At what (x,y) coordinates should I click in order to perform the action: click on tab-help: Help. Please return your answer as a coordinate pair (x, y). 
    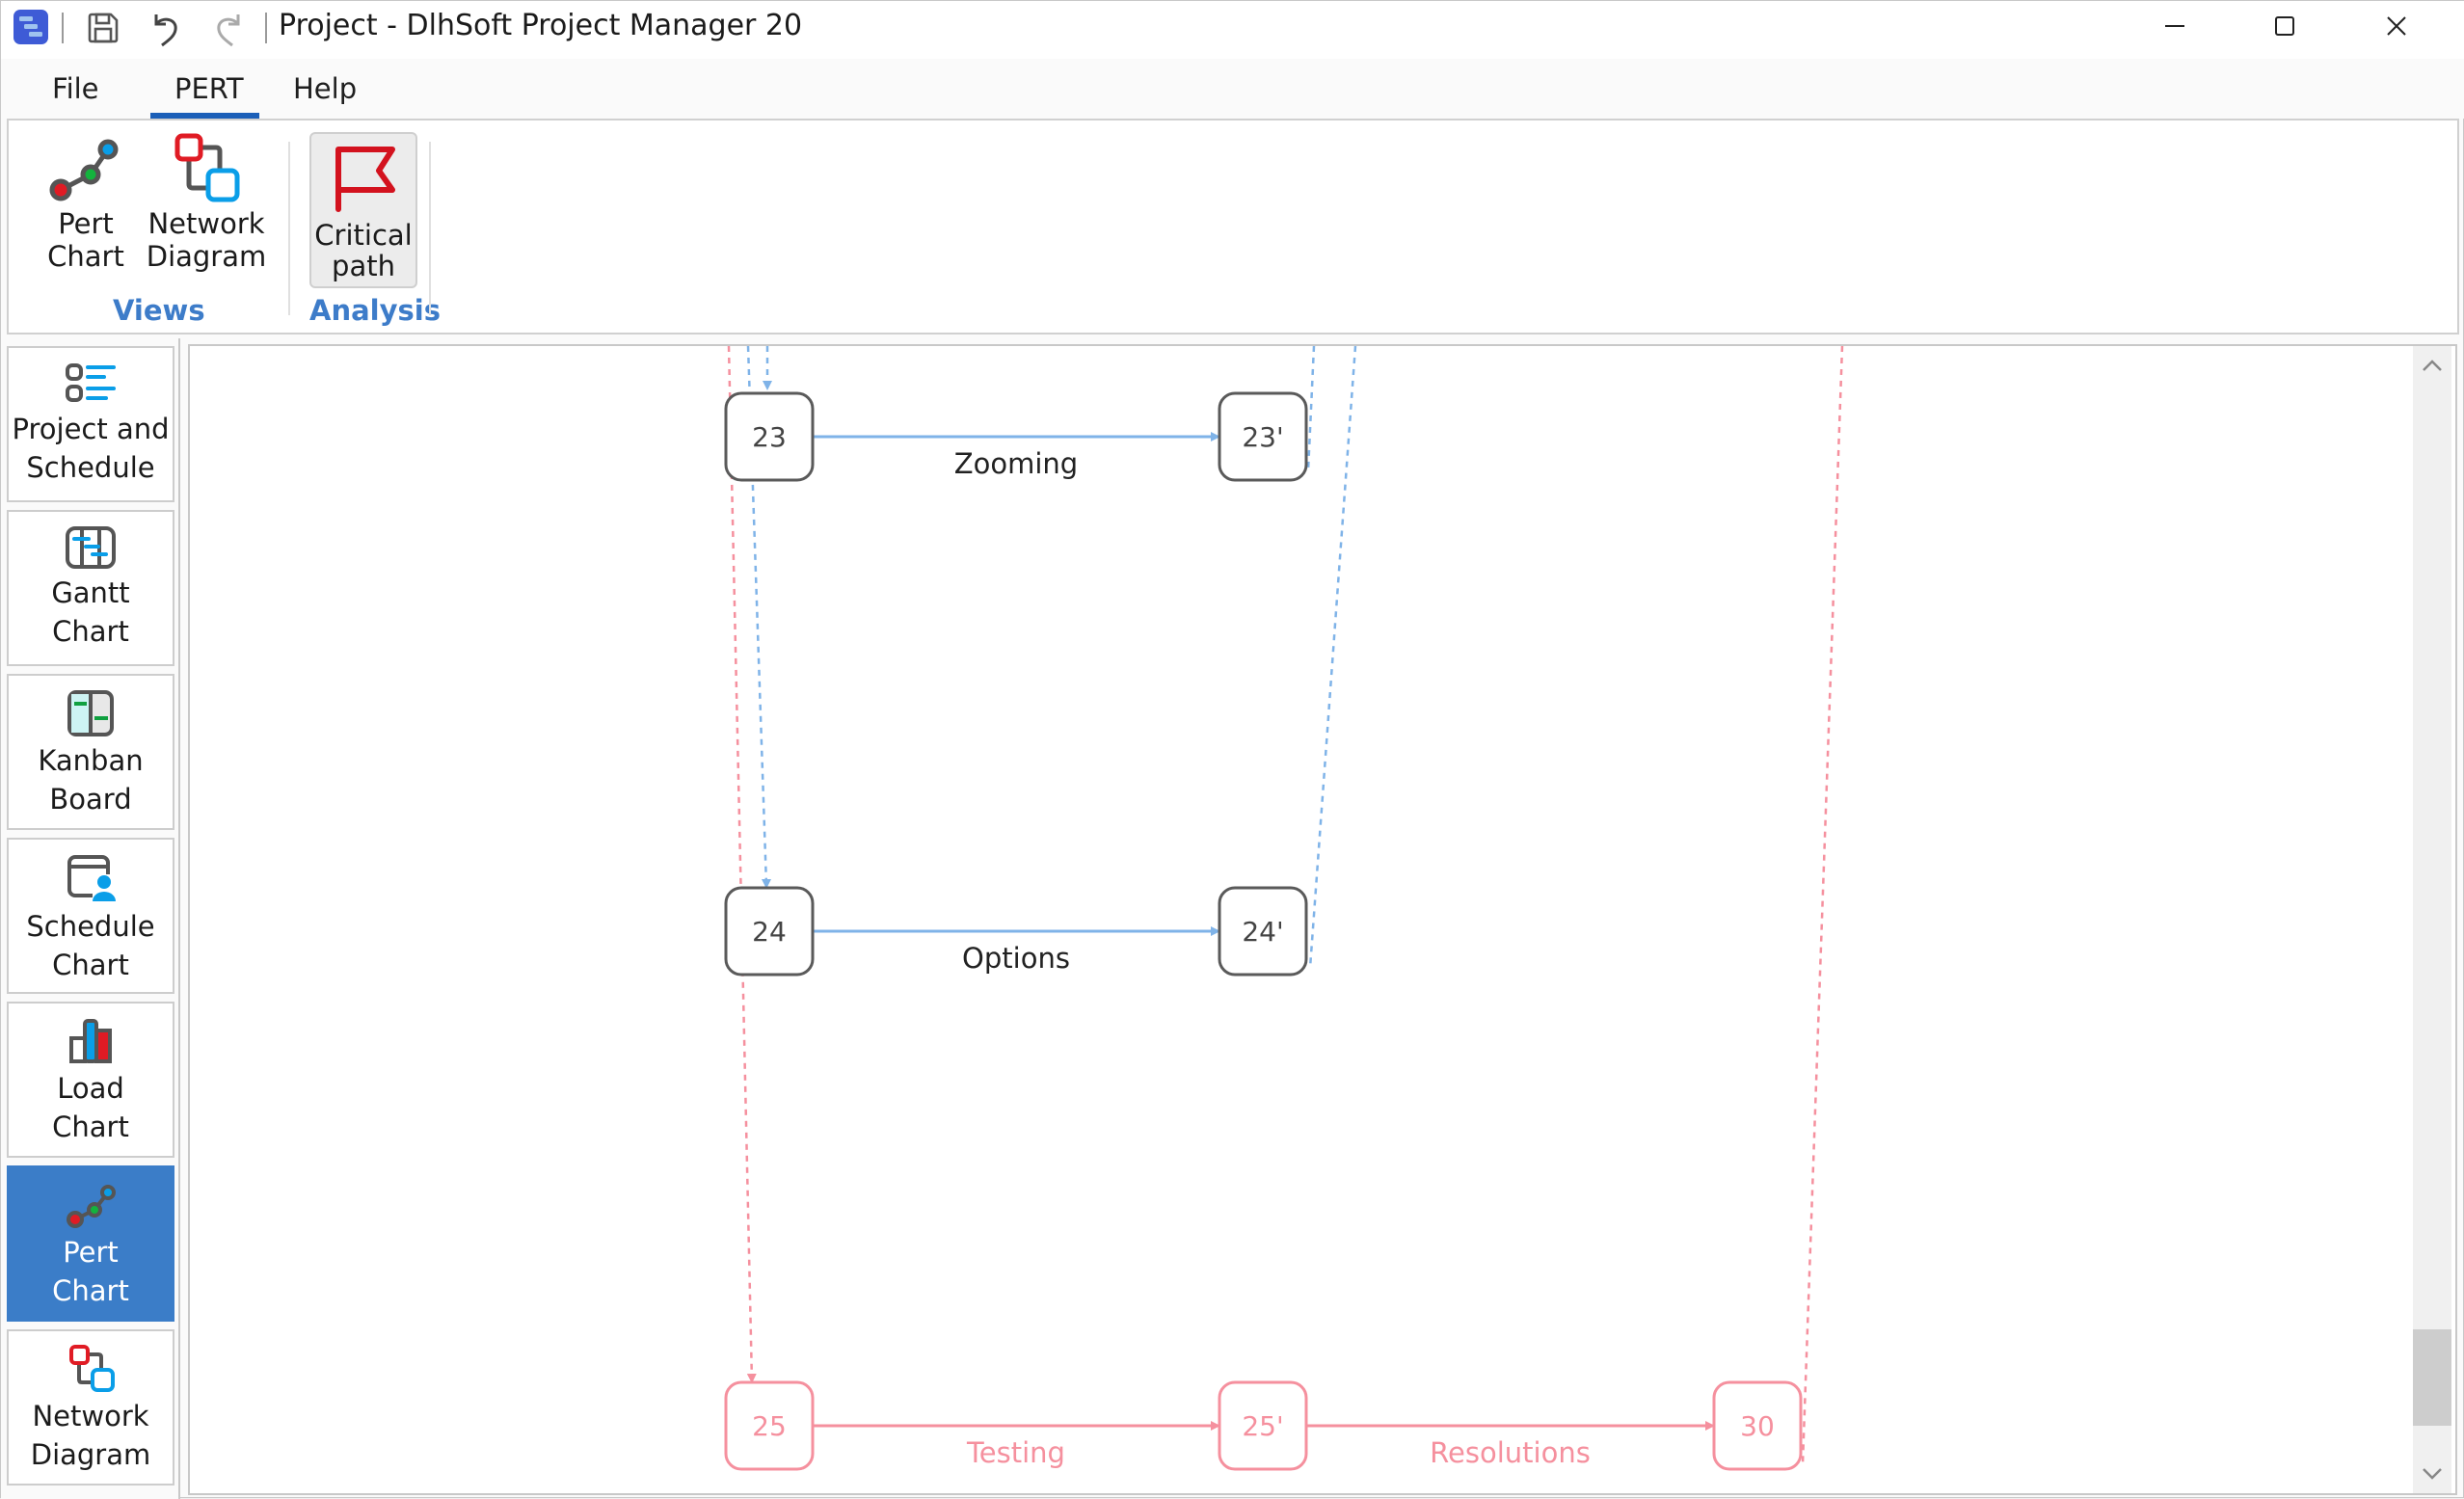
    Looking at the image, I should click on (325, 88).